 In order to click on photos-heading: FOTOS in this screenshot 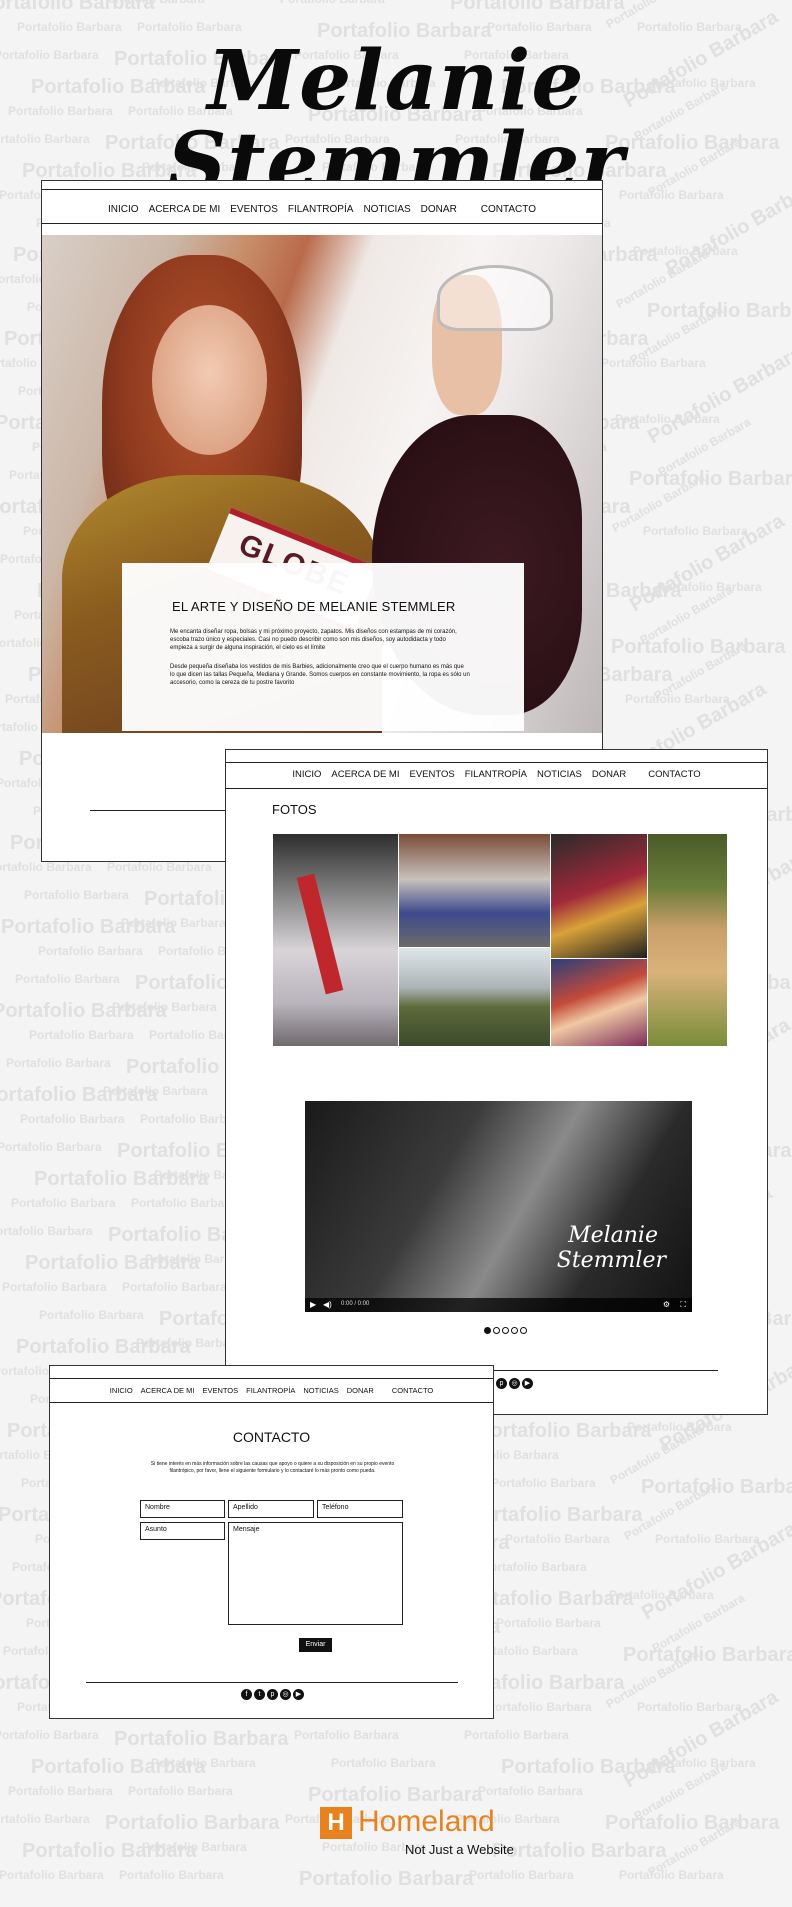, I will do `click(294, 809)`.